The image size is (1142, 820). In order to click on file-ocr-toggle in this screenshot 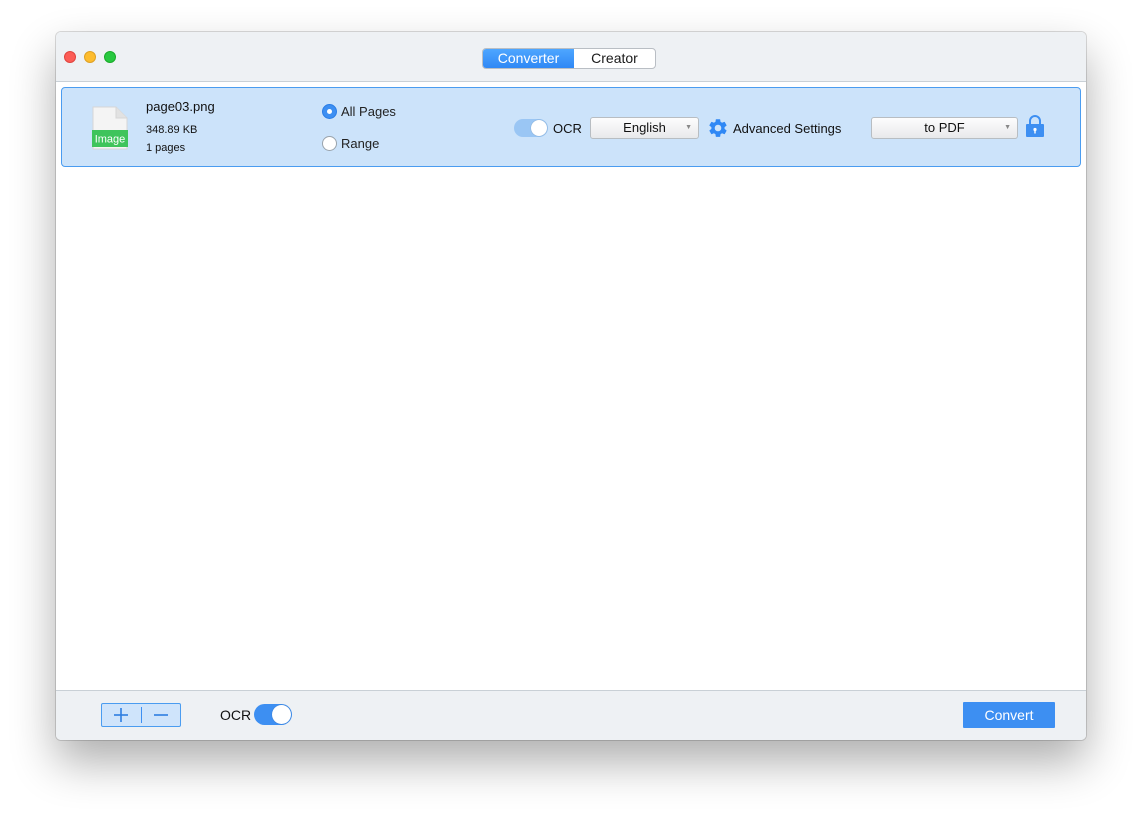, I will do `click(531, 128)`.